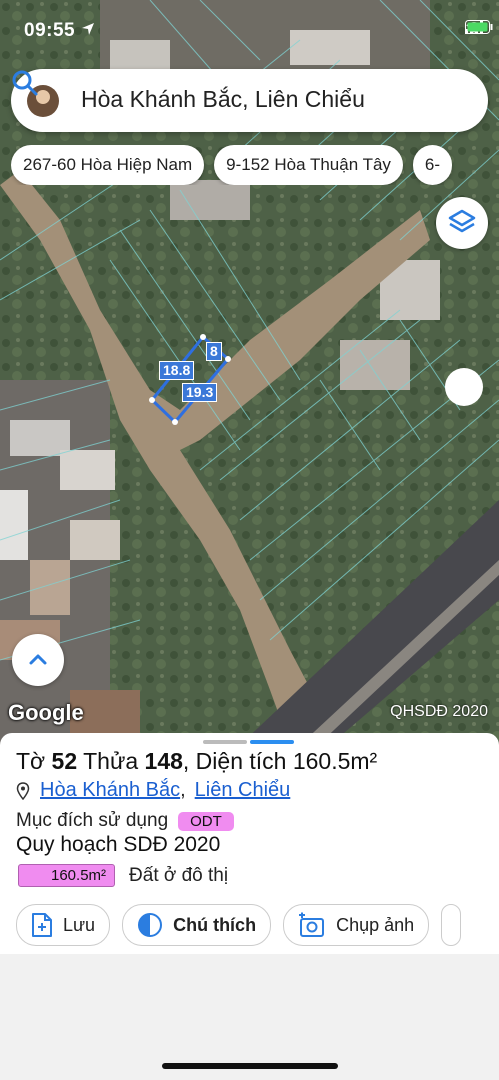  Describe the element at coordinates (214, 351) in the screenshot. I see `dimension-label: 8` at that location.